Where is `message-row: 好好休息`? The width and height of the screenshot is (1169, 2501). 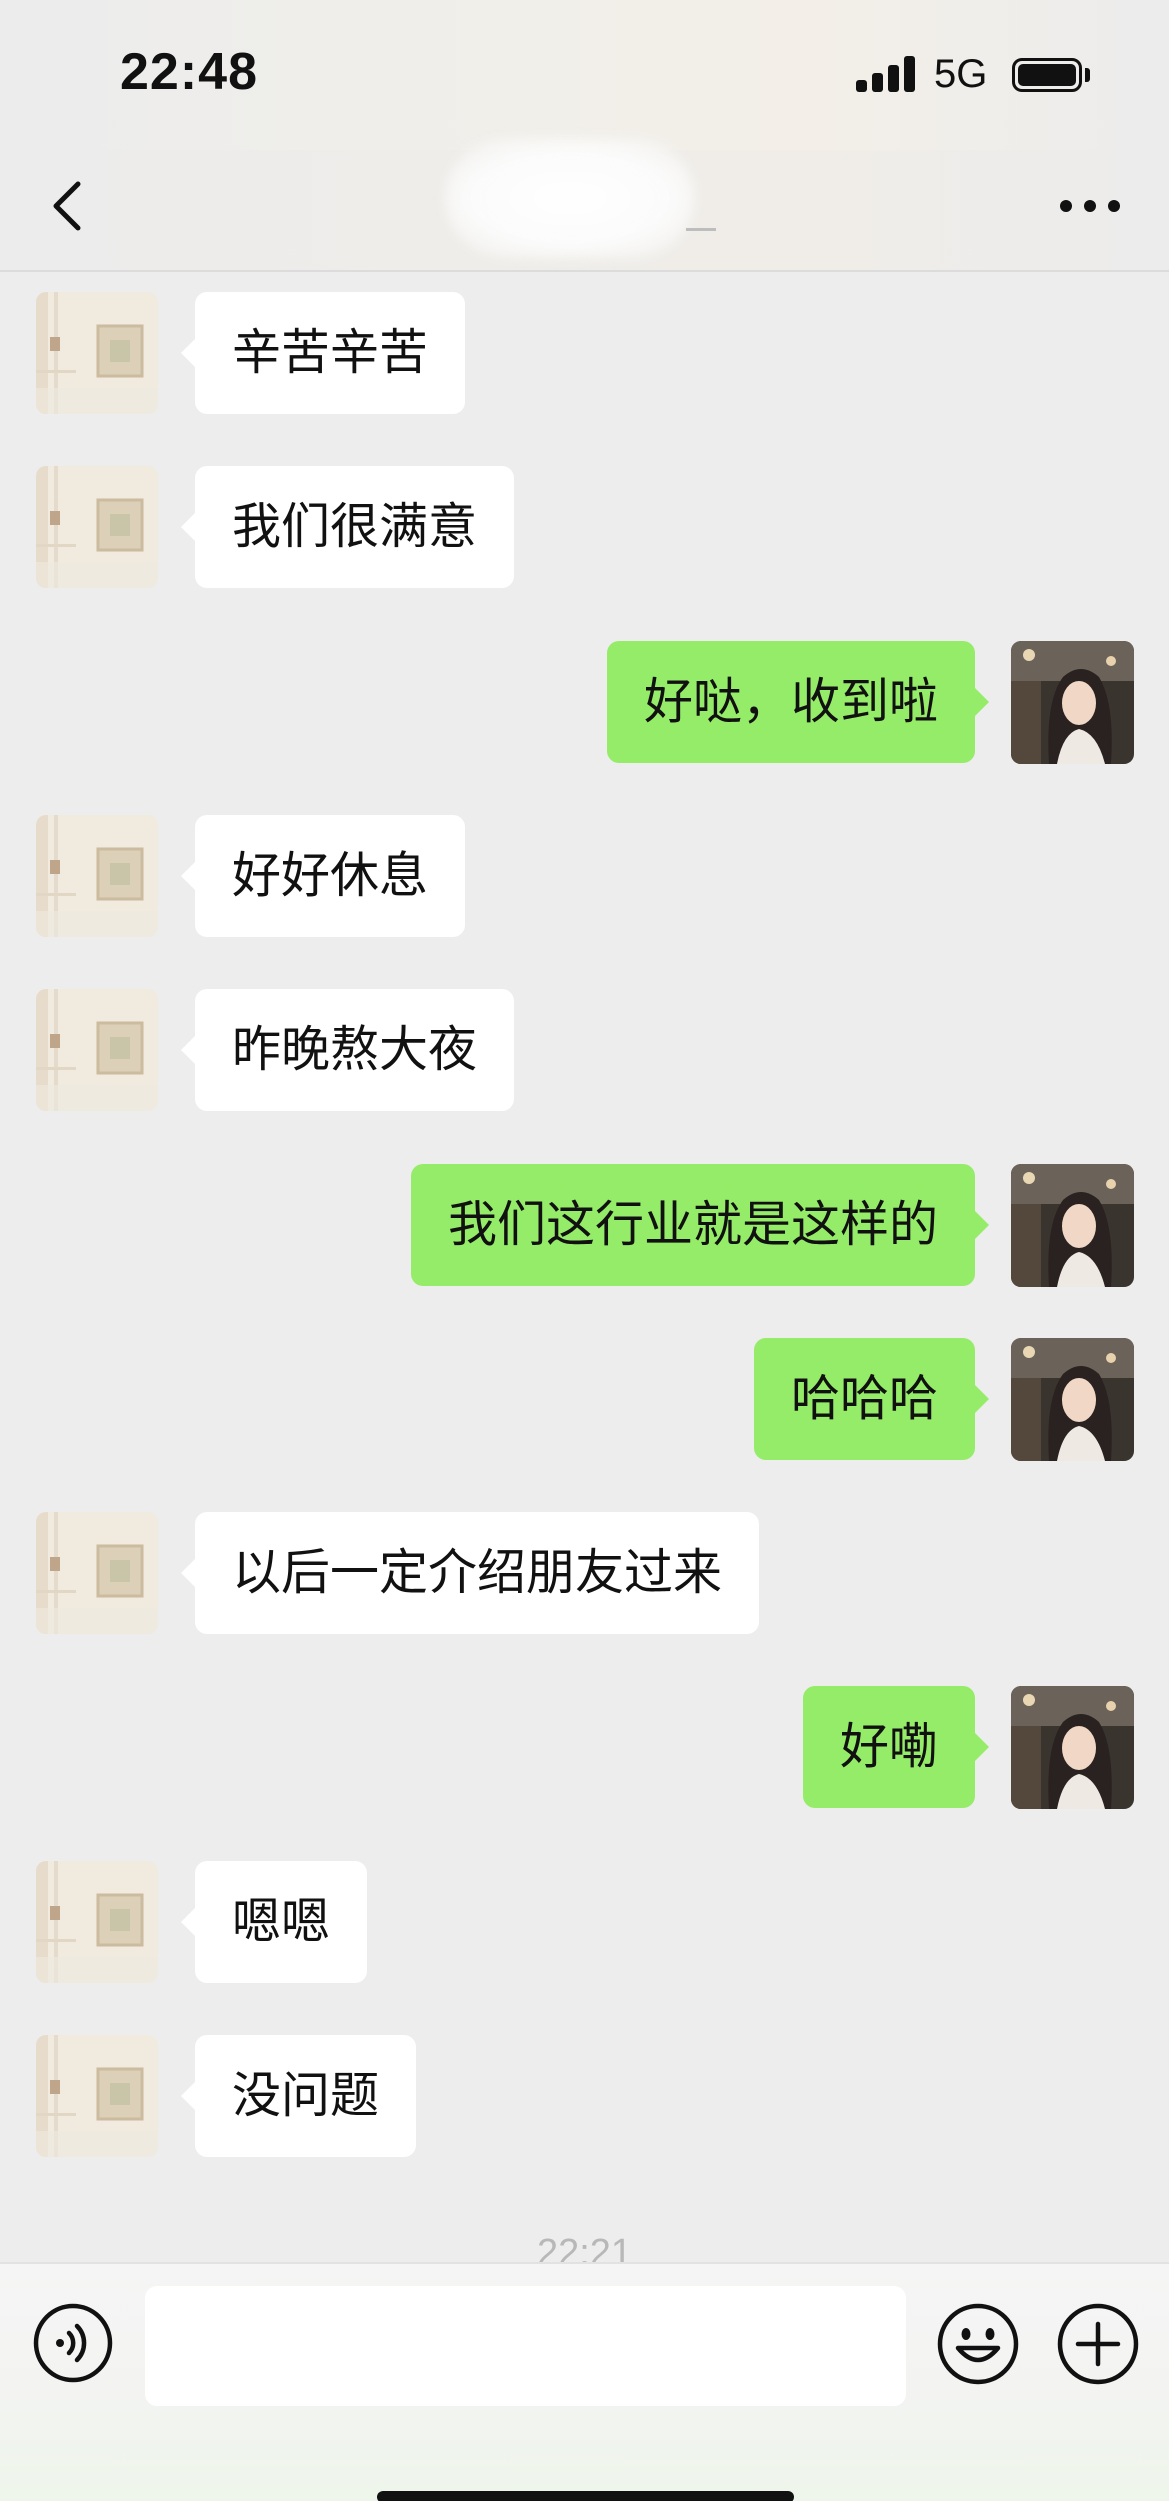
message-row: 好好休息 is located at coordinates (584, 877).